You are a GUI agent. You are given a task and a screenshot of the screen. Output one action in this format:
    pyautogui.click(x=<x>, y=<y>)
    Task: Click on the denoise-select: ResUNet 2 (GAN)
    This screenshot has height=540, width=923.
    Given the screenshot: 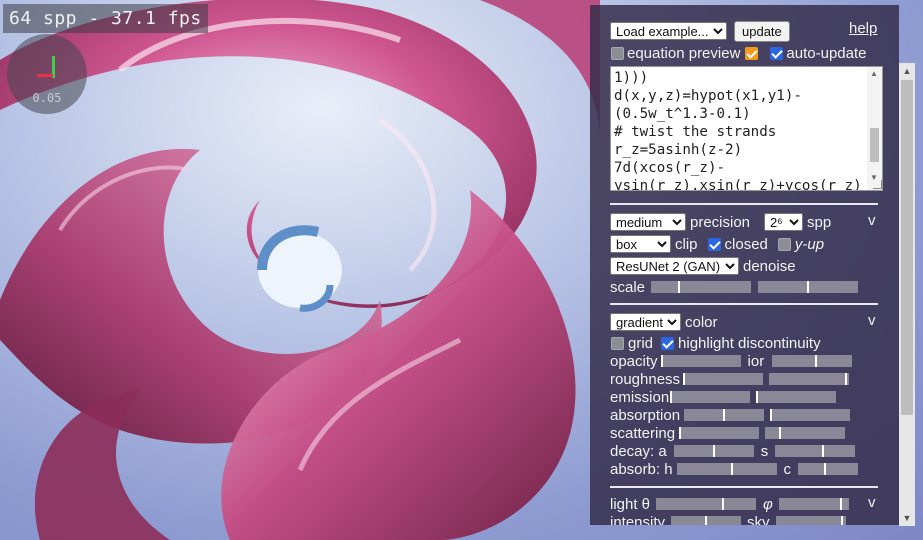 What is the action you would take?
    pyautogui.click(x=674, y=266)
    